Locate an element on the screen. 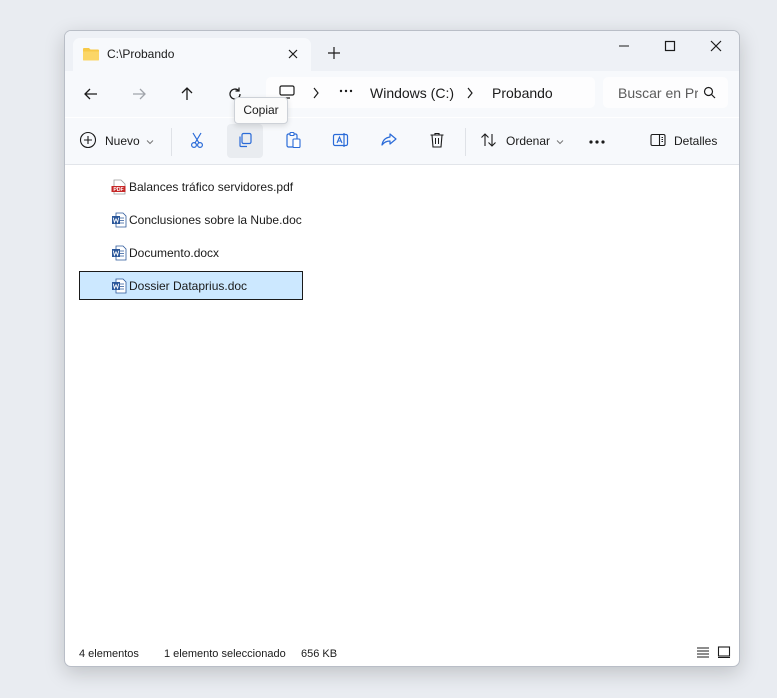 The image size is (777, 698). minimize-icon is located at coordinates (624, 47).